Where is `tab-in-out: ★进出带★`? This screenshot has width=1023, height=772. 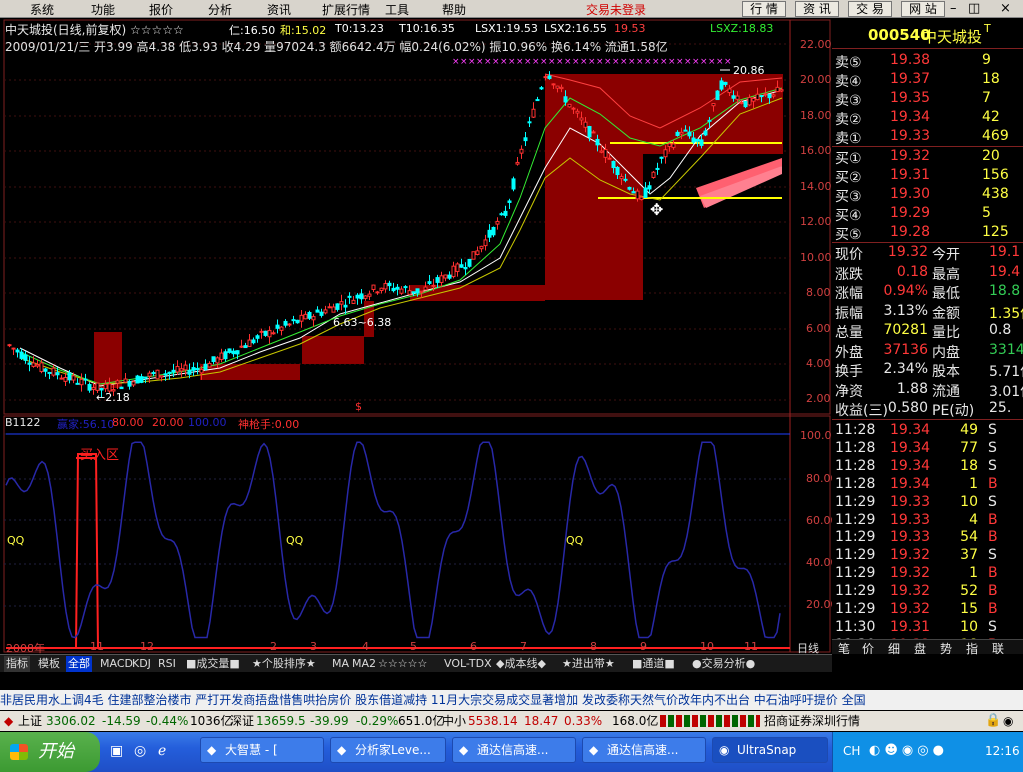
tab-in-out: ★进出带★ is located at coordinates (588, 664).